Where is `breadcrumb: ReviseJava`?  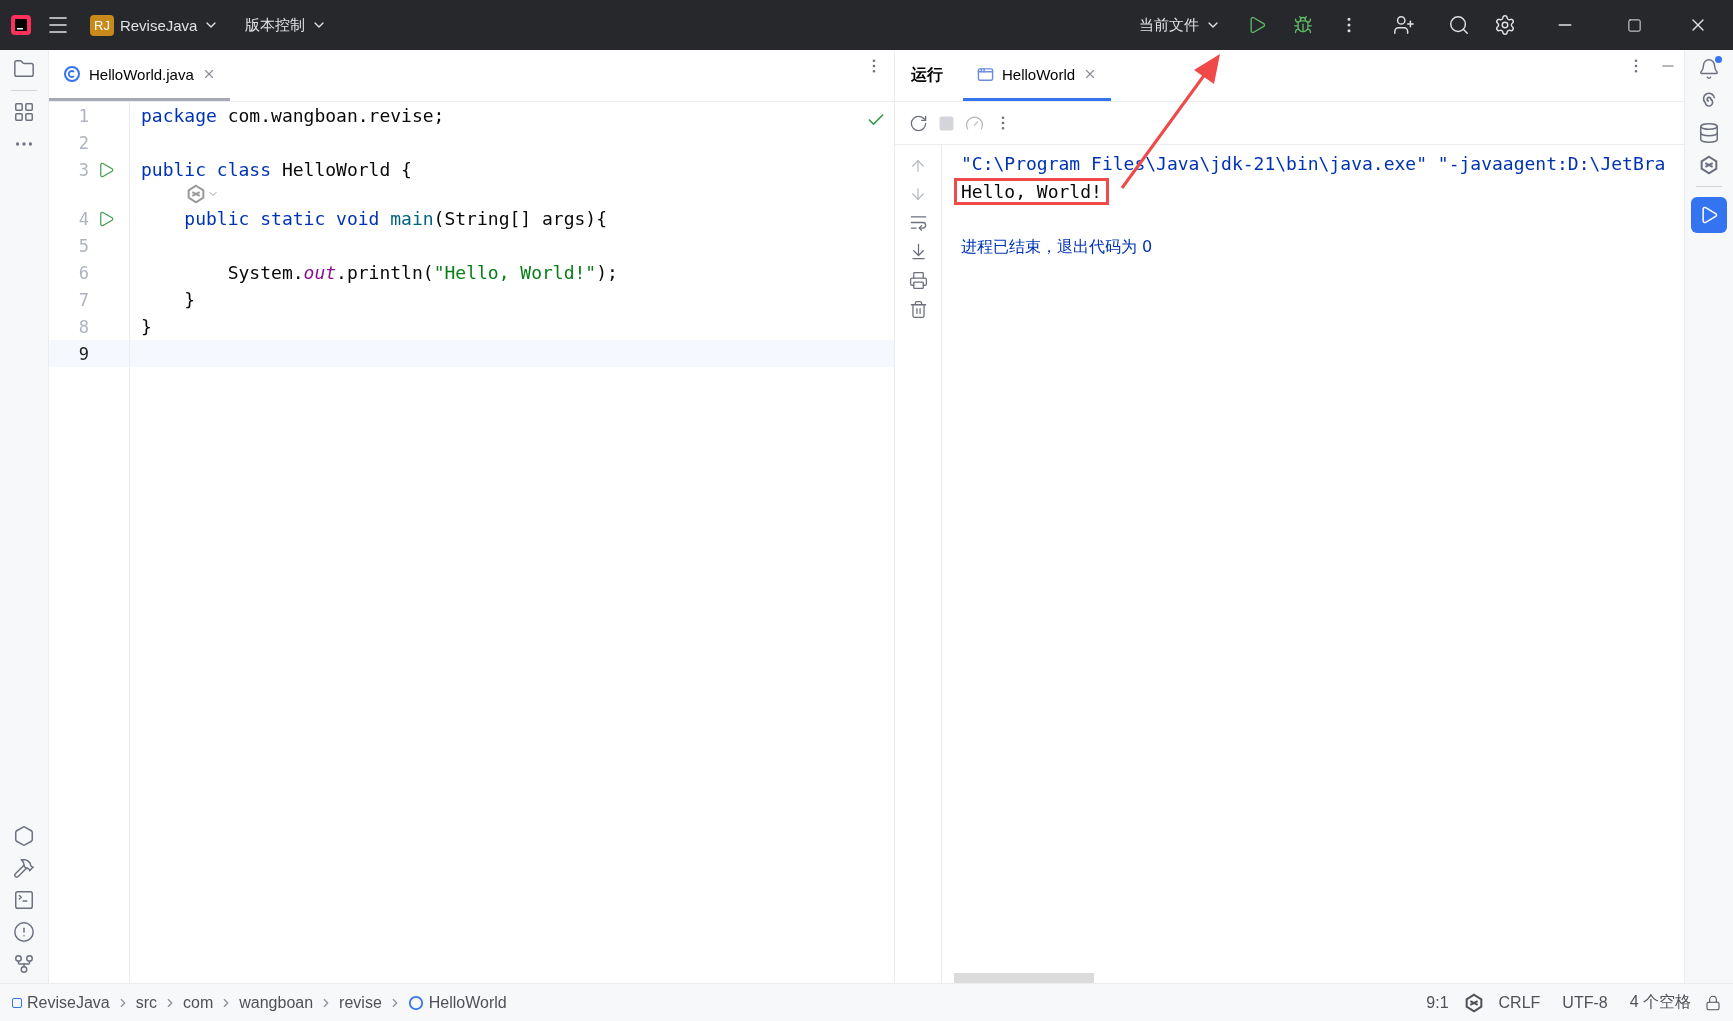
breadcrumb: ReviseJava is located at coordinates (61, 1002).